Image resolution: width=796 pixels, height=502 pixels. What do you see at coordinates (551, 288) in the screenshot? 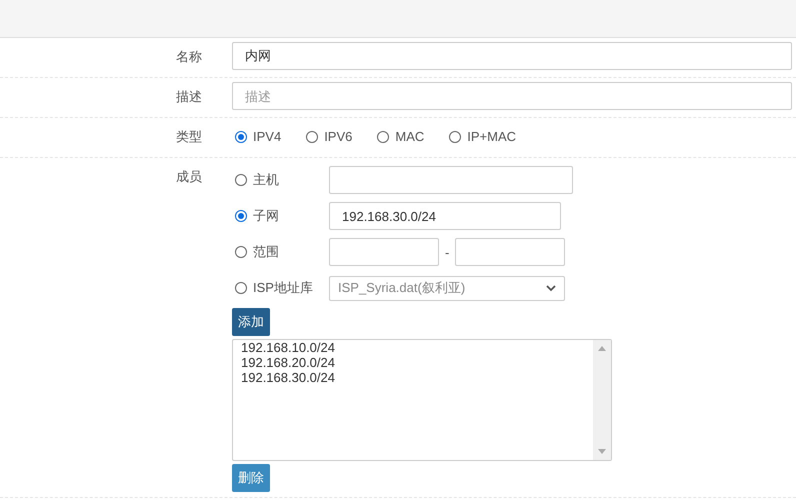
I see `chevron-icon` at bounding box center [551, 288].